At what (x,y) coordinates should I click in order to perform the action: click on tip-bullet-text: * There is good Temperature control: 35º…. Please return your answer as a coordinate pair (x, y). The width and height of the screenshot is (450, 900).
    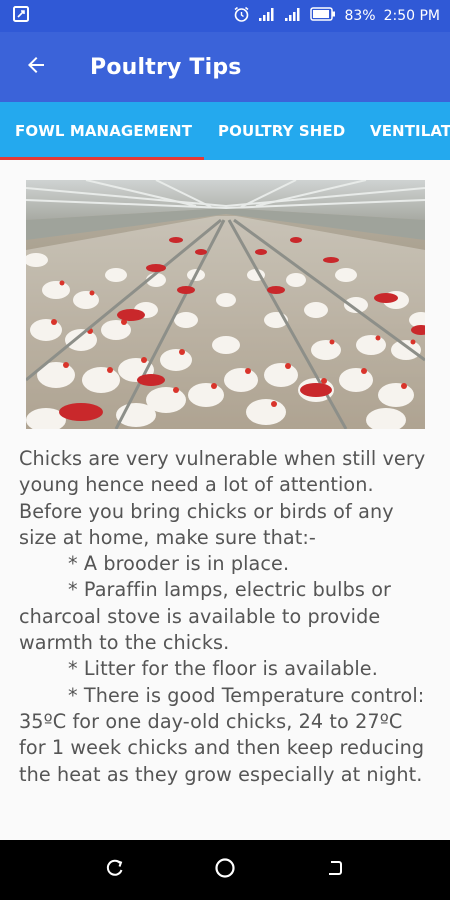
    Looking at the image, I should click on (222, 734).